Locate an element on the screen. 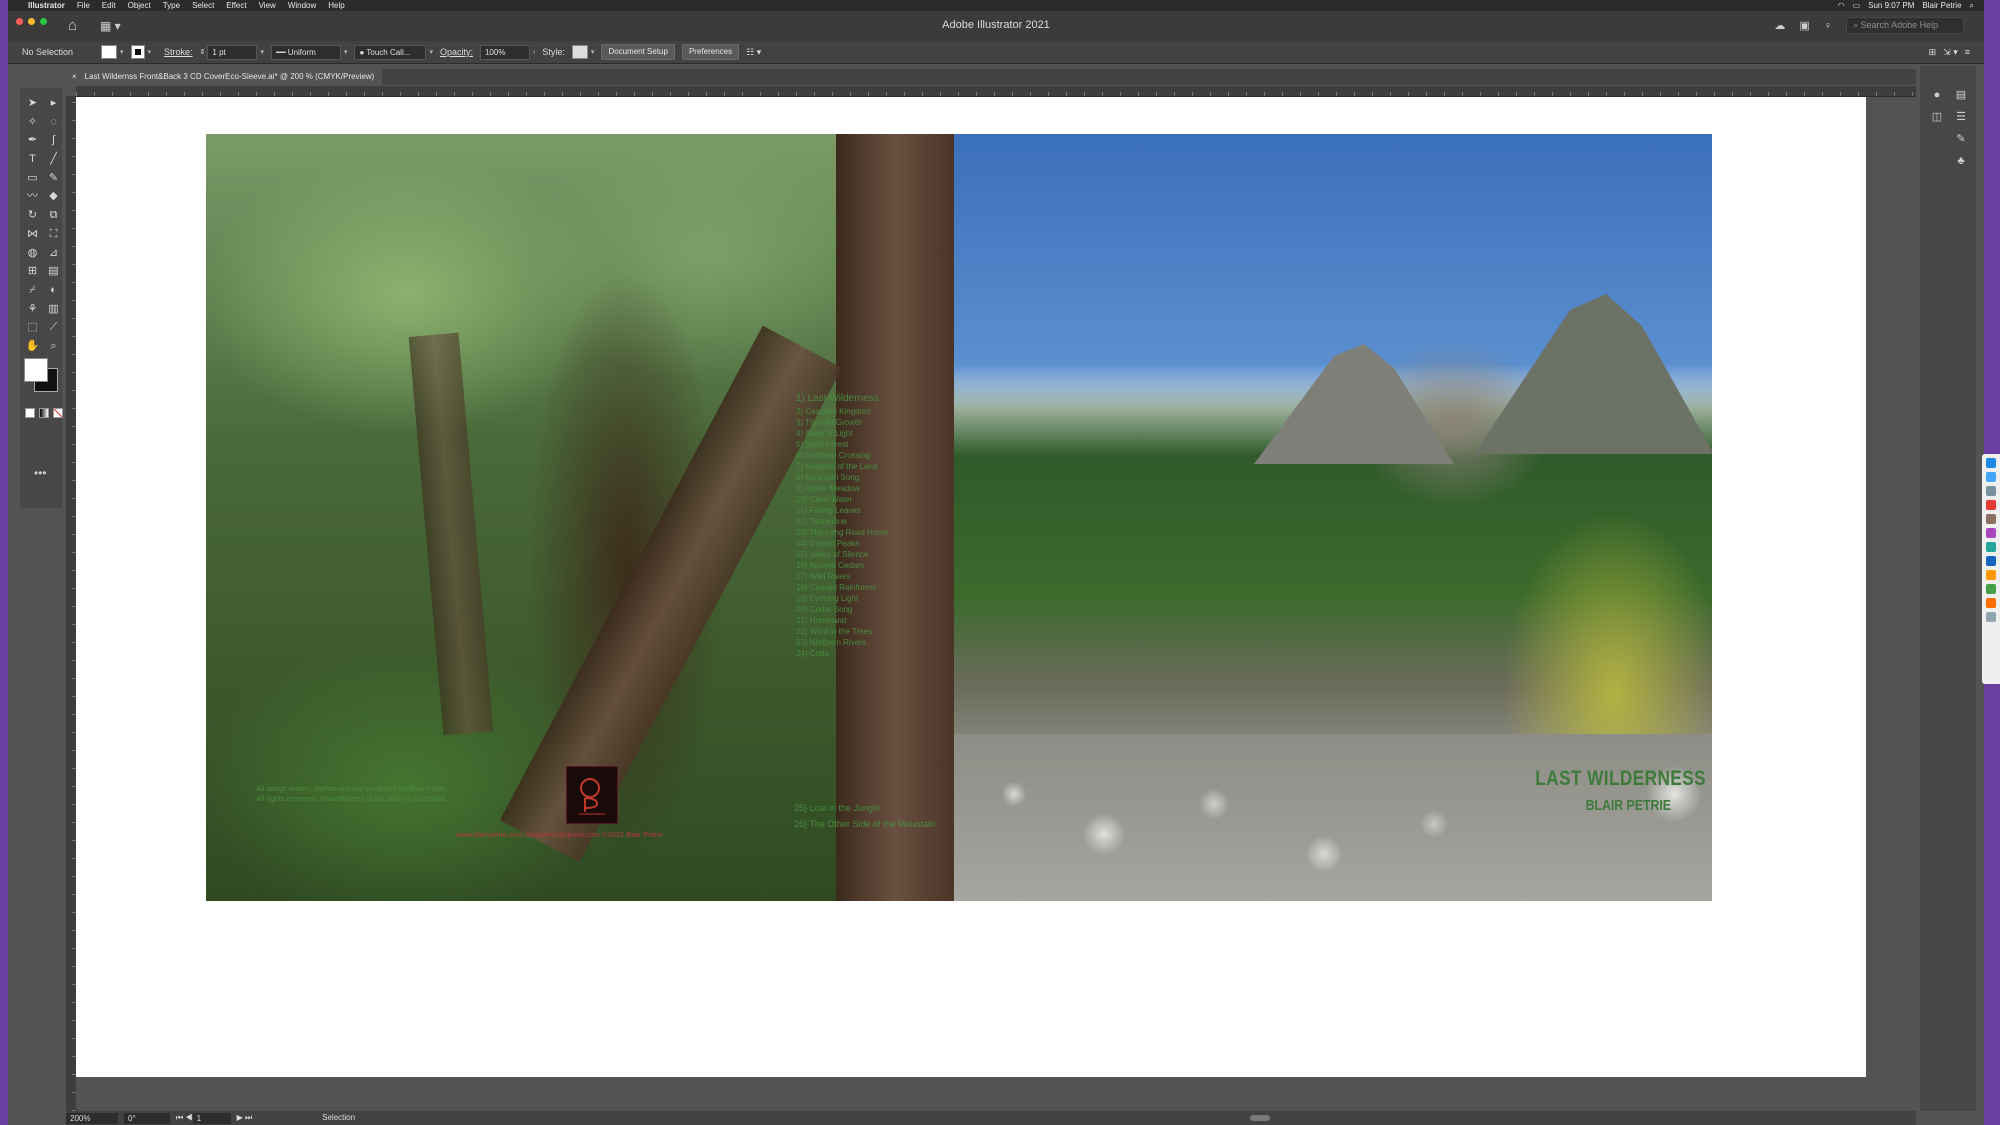 The height and width of the screenshot is (1125, 2000). symbols-panel-icon: ♣ is located at coordinates (1961, 161).